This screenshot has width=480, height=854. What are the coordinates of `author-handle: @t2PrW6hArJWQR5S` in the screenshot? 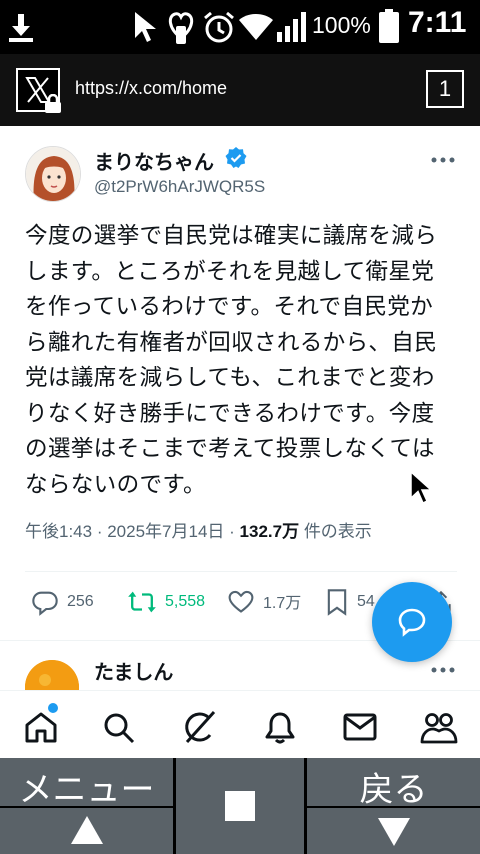 It's located at (179, 187).